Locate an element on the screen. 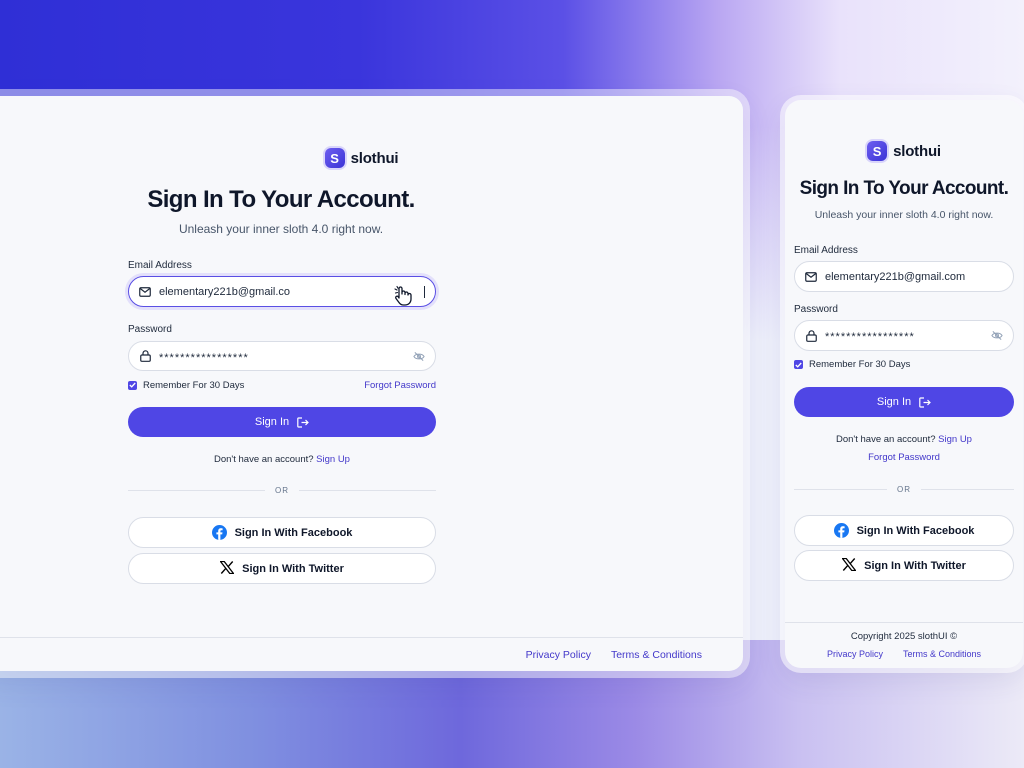  hand-pointer-icon is located at coordinates (404, 298).